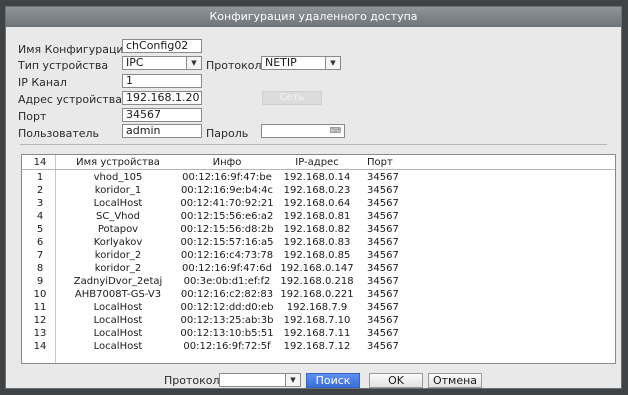  I want to click on protocol-select: NETIP ▼, so click(301, 63).